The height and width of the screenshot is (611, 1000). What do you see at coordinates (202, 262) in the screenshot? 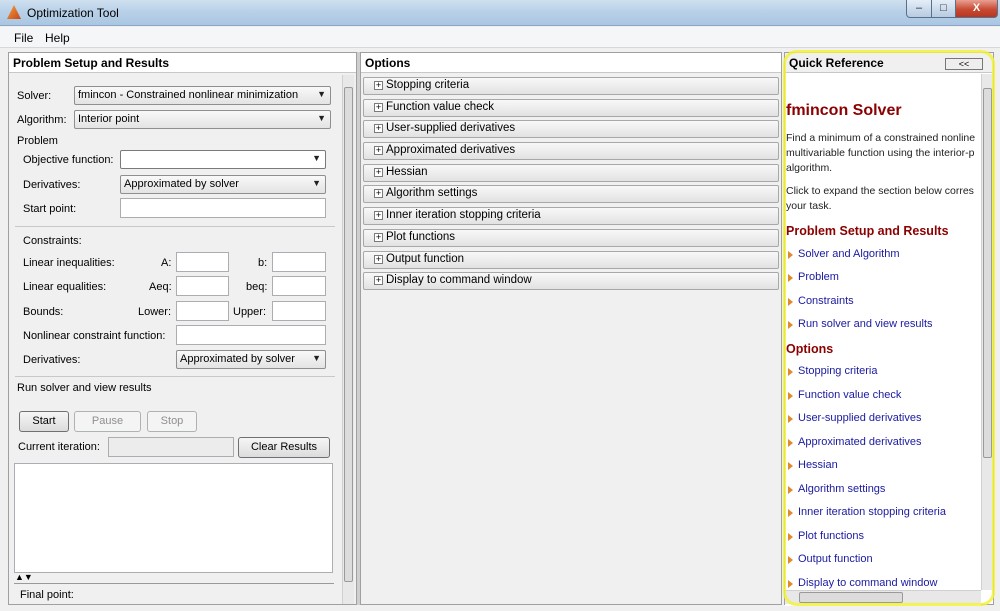
I see `a-matrix-input` at bounding box center [202, 262].